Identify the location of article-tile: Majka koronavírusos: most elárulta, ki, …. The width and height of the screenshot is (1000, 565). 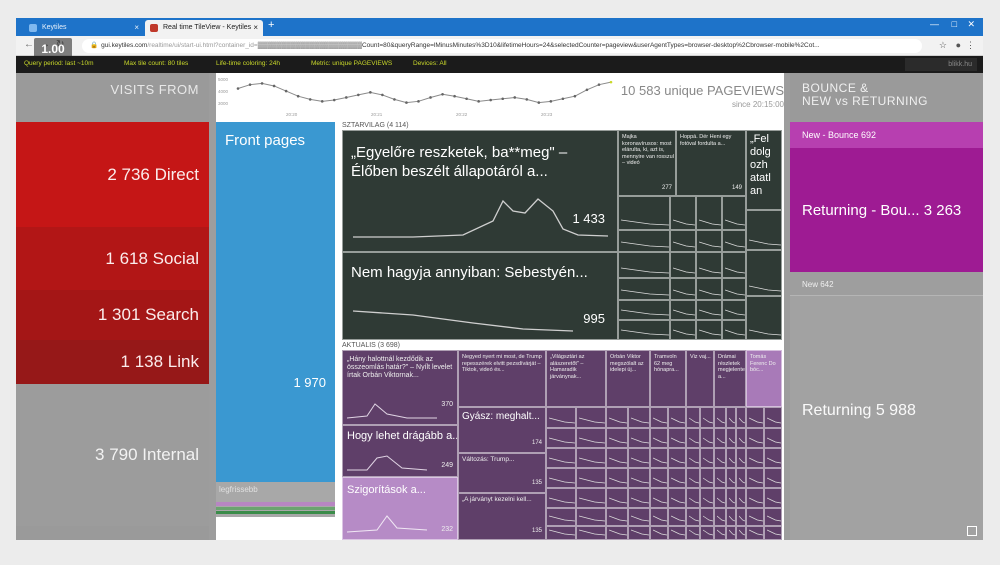
(647, 163).